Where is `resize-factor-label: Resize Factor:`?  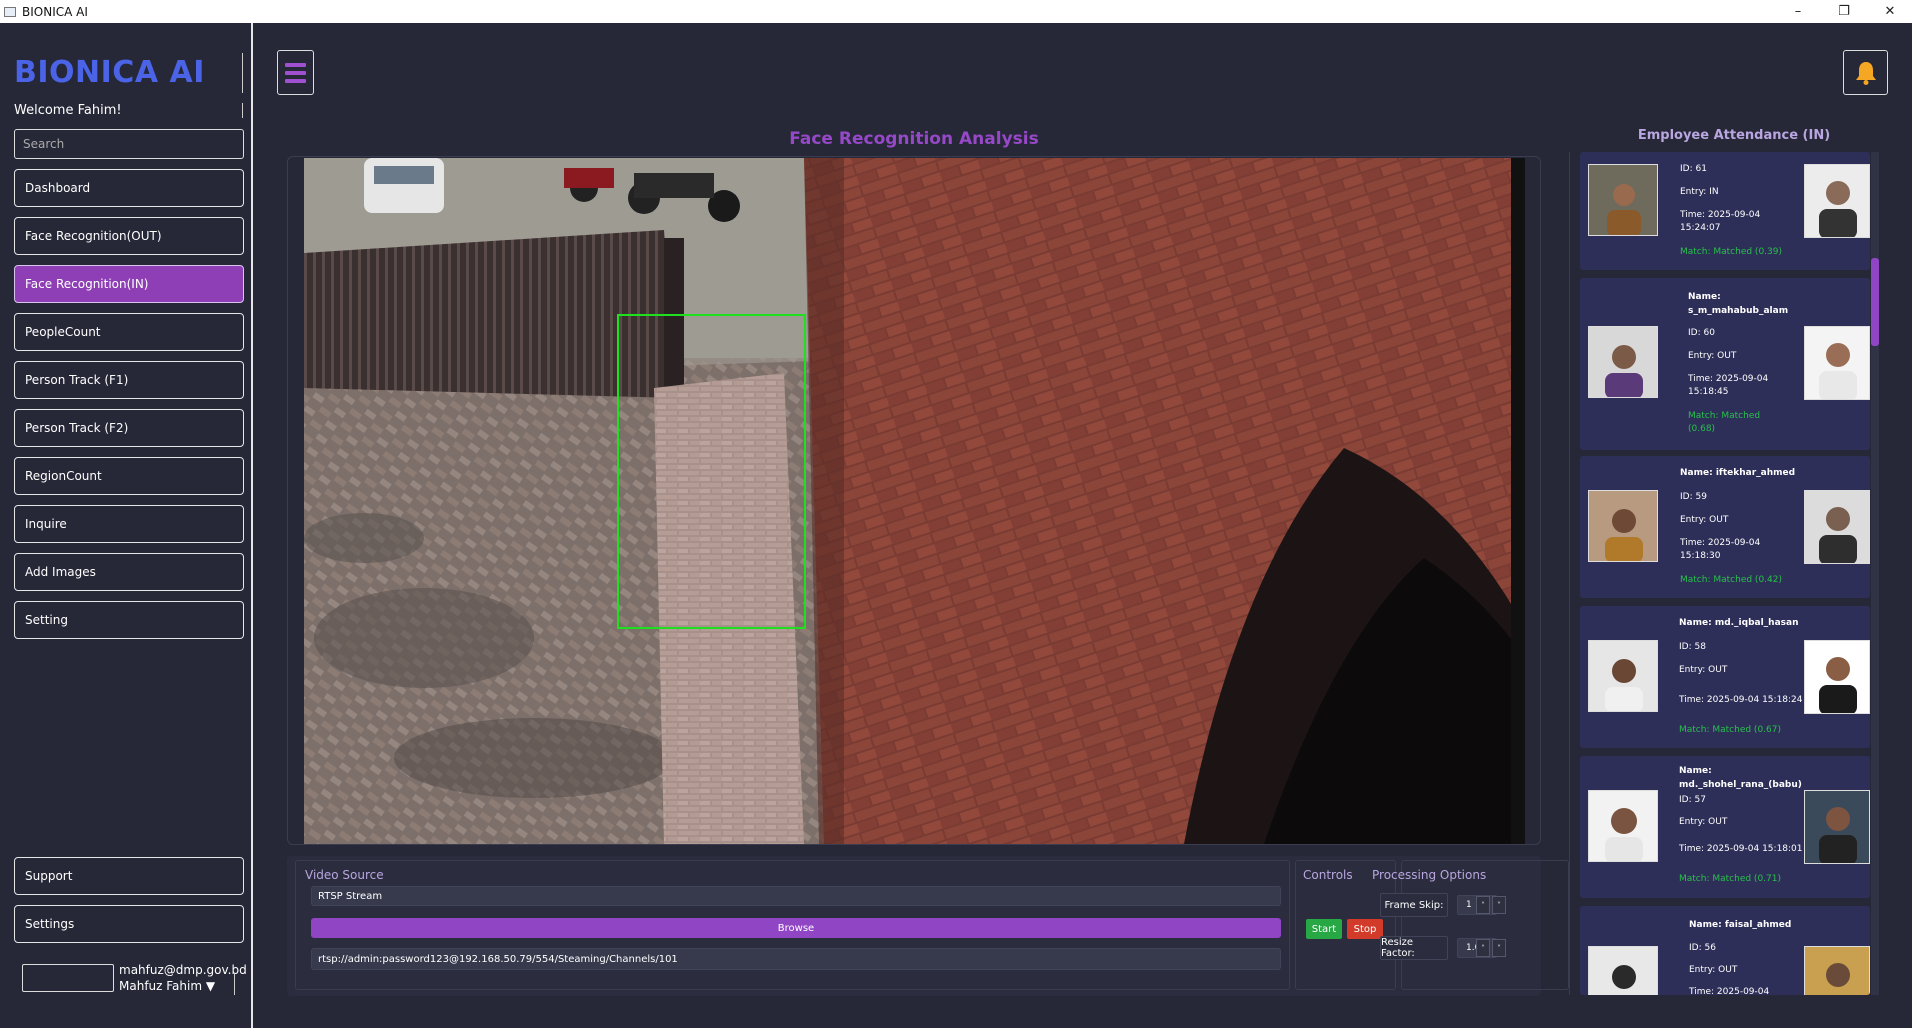 resize-factor-label: Resize Factor: is located at coordinates (1414, 948).